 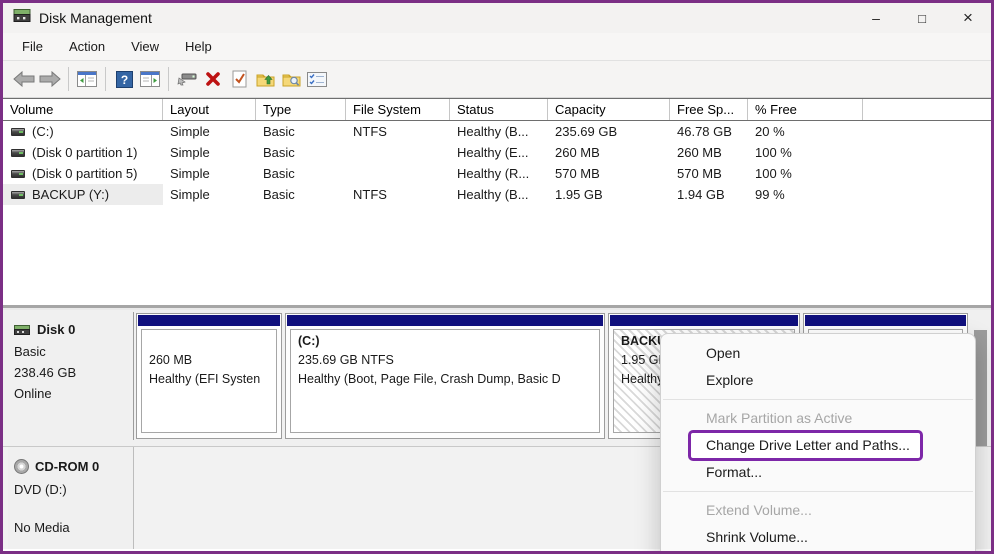 I want to click on cell-capacity: 570 MB, so click(x=577, y=173).